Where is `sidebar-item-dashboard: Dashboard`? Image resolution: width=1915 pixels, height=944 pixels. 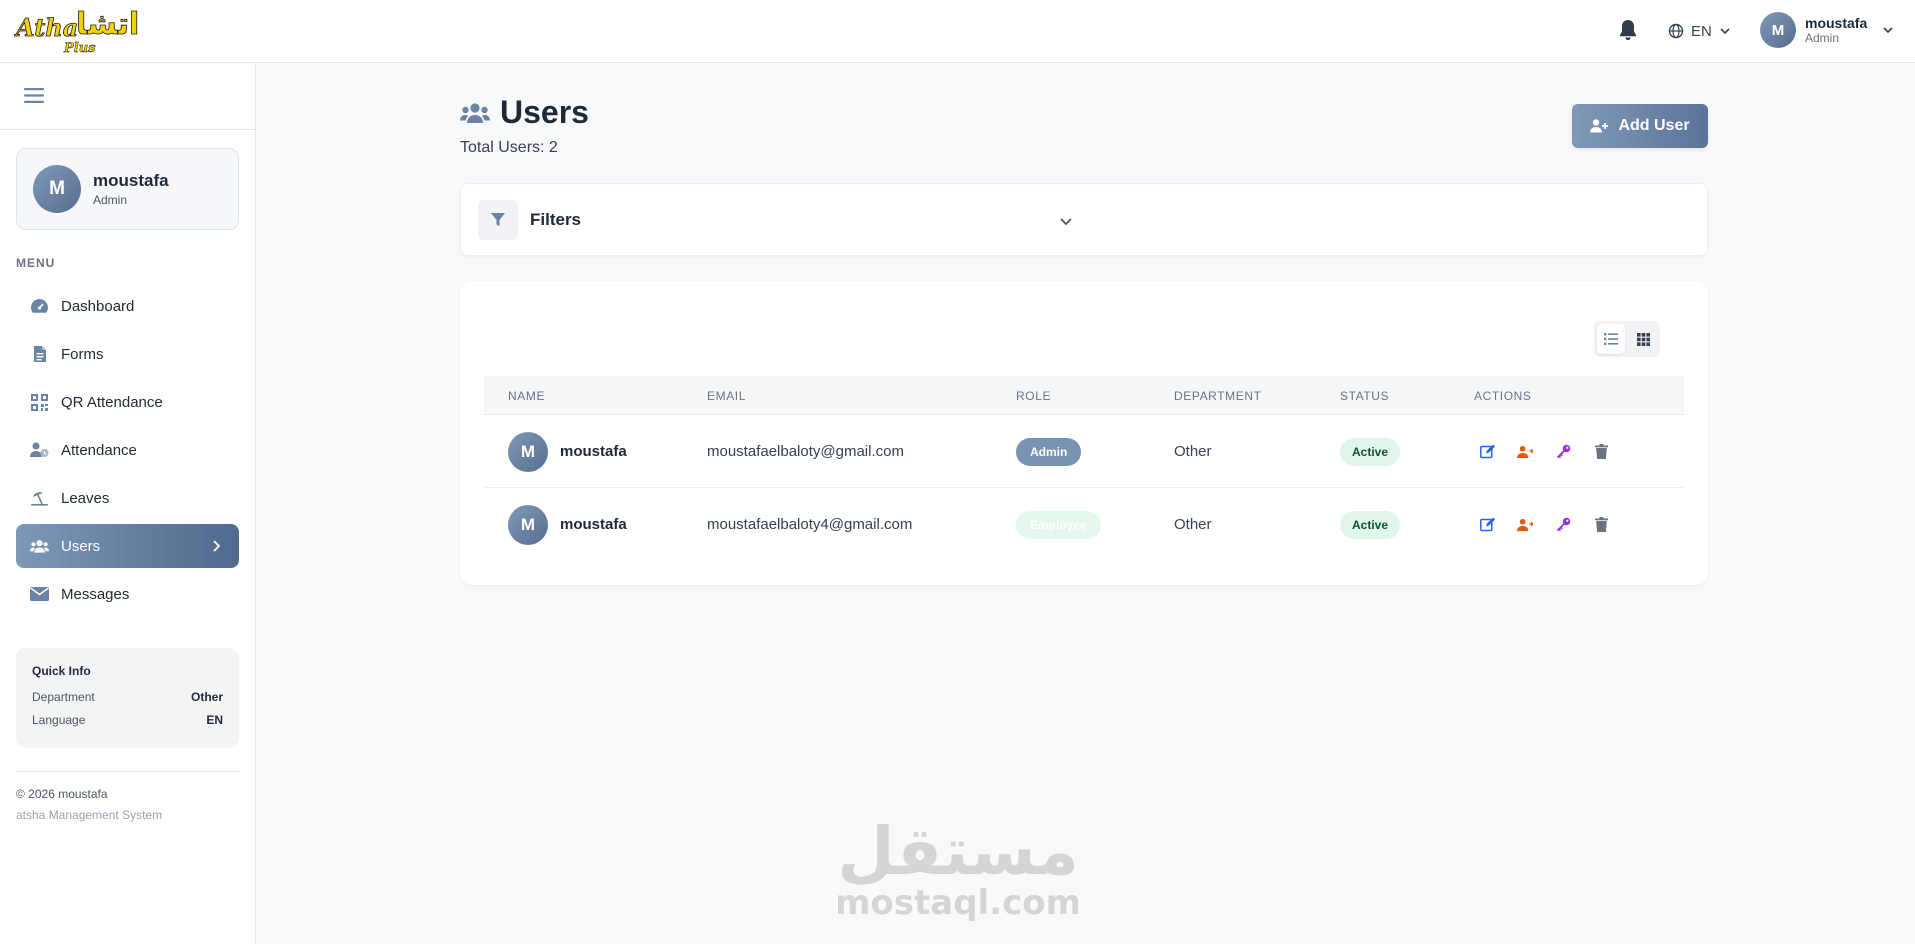
sidebar-item-dashboard: Dashboard is located at coordinates (127, 306).